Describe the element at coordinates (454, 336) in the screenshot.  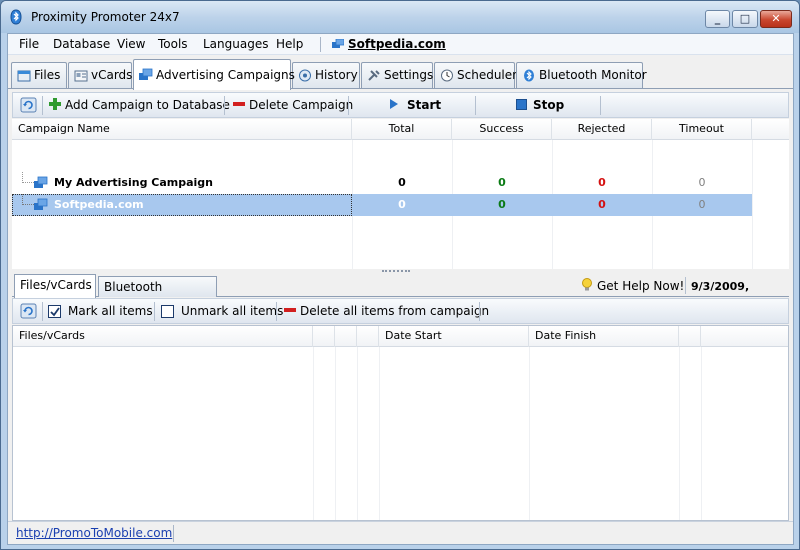
I see `col-date-start: Date Start` at that location.